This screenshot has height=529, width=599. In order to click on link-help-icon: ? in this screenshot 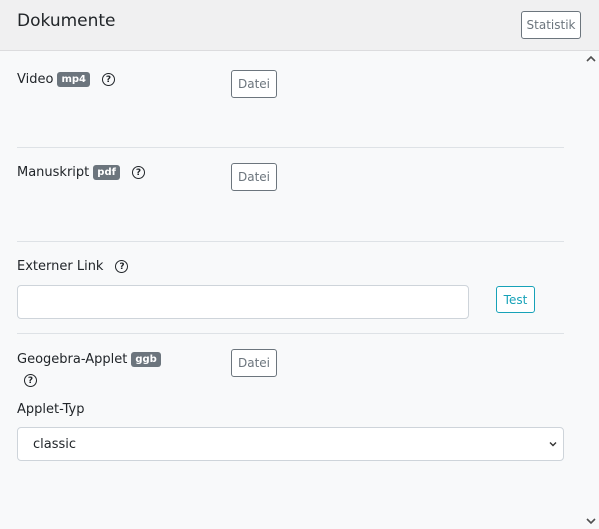, I will do `click(122, 266)`.